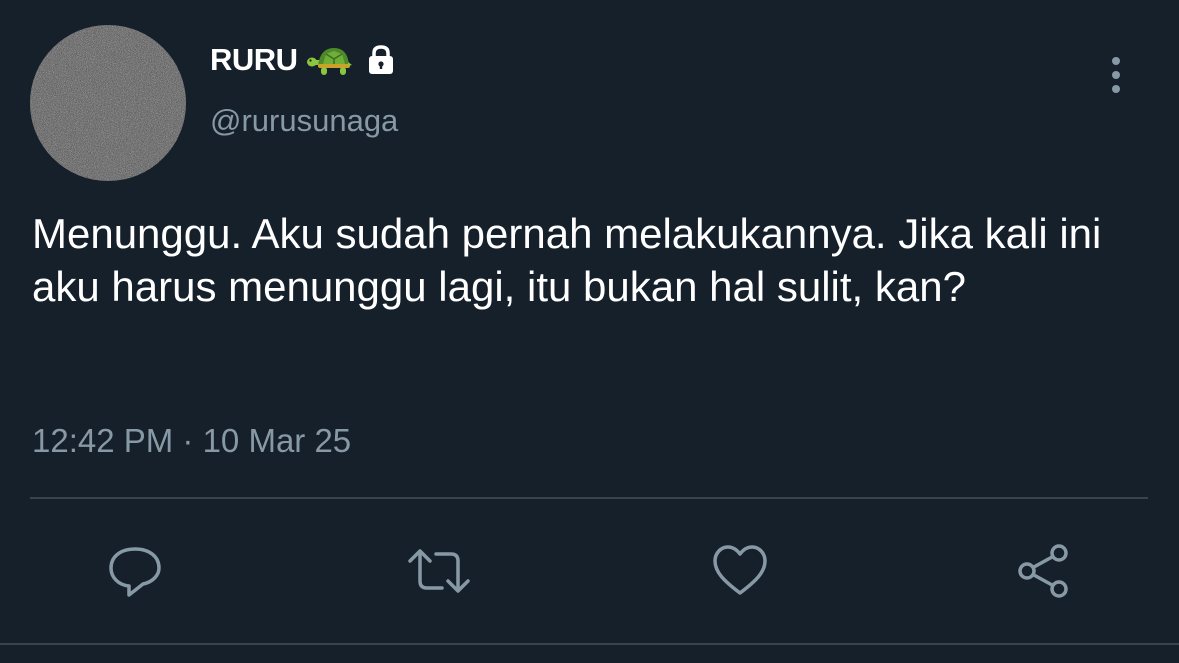 This screenshot has width=1179, height=663. What do you see at coordinates (381, 60) in the screenshot?
I see `lock-icon` at bounding box center [381, 60].